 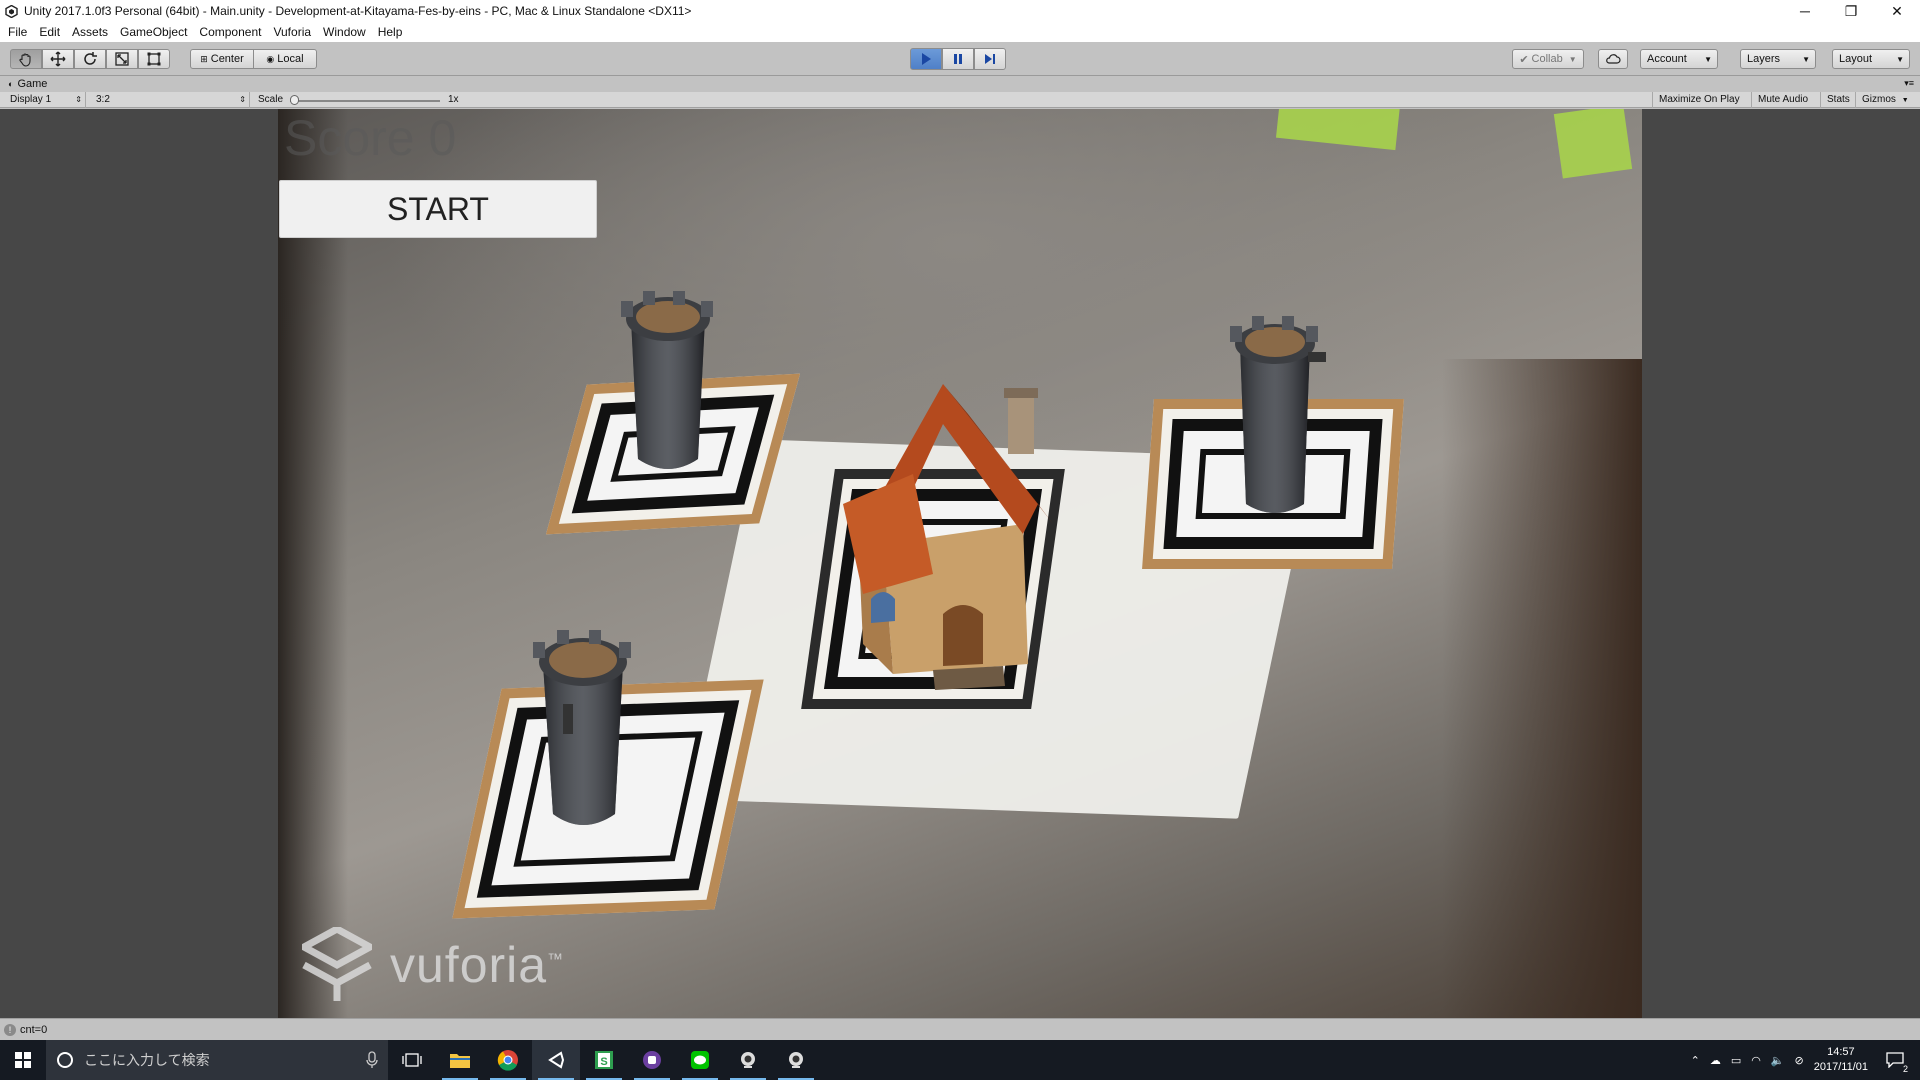 I want to click on scale-slider-handle, so click(x=294, y=100).